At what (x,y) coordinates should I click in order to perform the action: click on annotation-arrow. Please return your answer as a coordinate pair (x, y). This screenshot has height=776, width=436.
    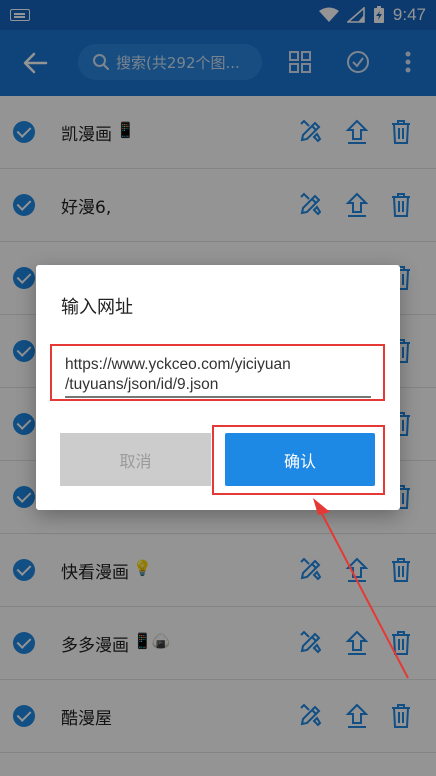
    Looking at the image, I should click on (361, 588).